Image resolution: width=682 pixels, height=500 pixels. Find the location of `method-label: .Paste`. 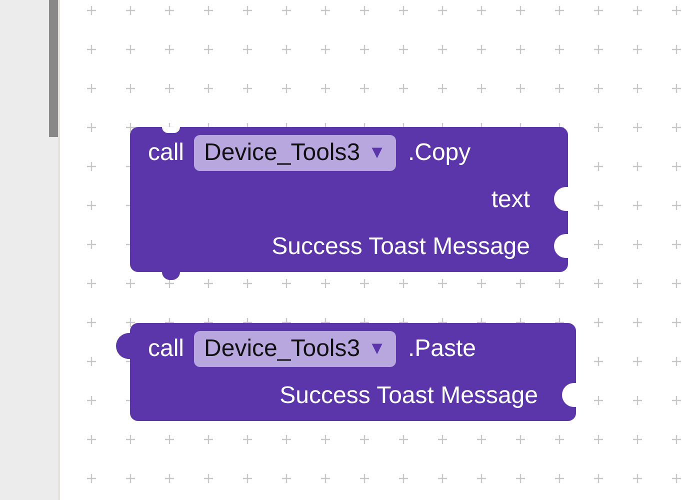

method-label: .Paste is located at coordinates (442, 349).